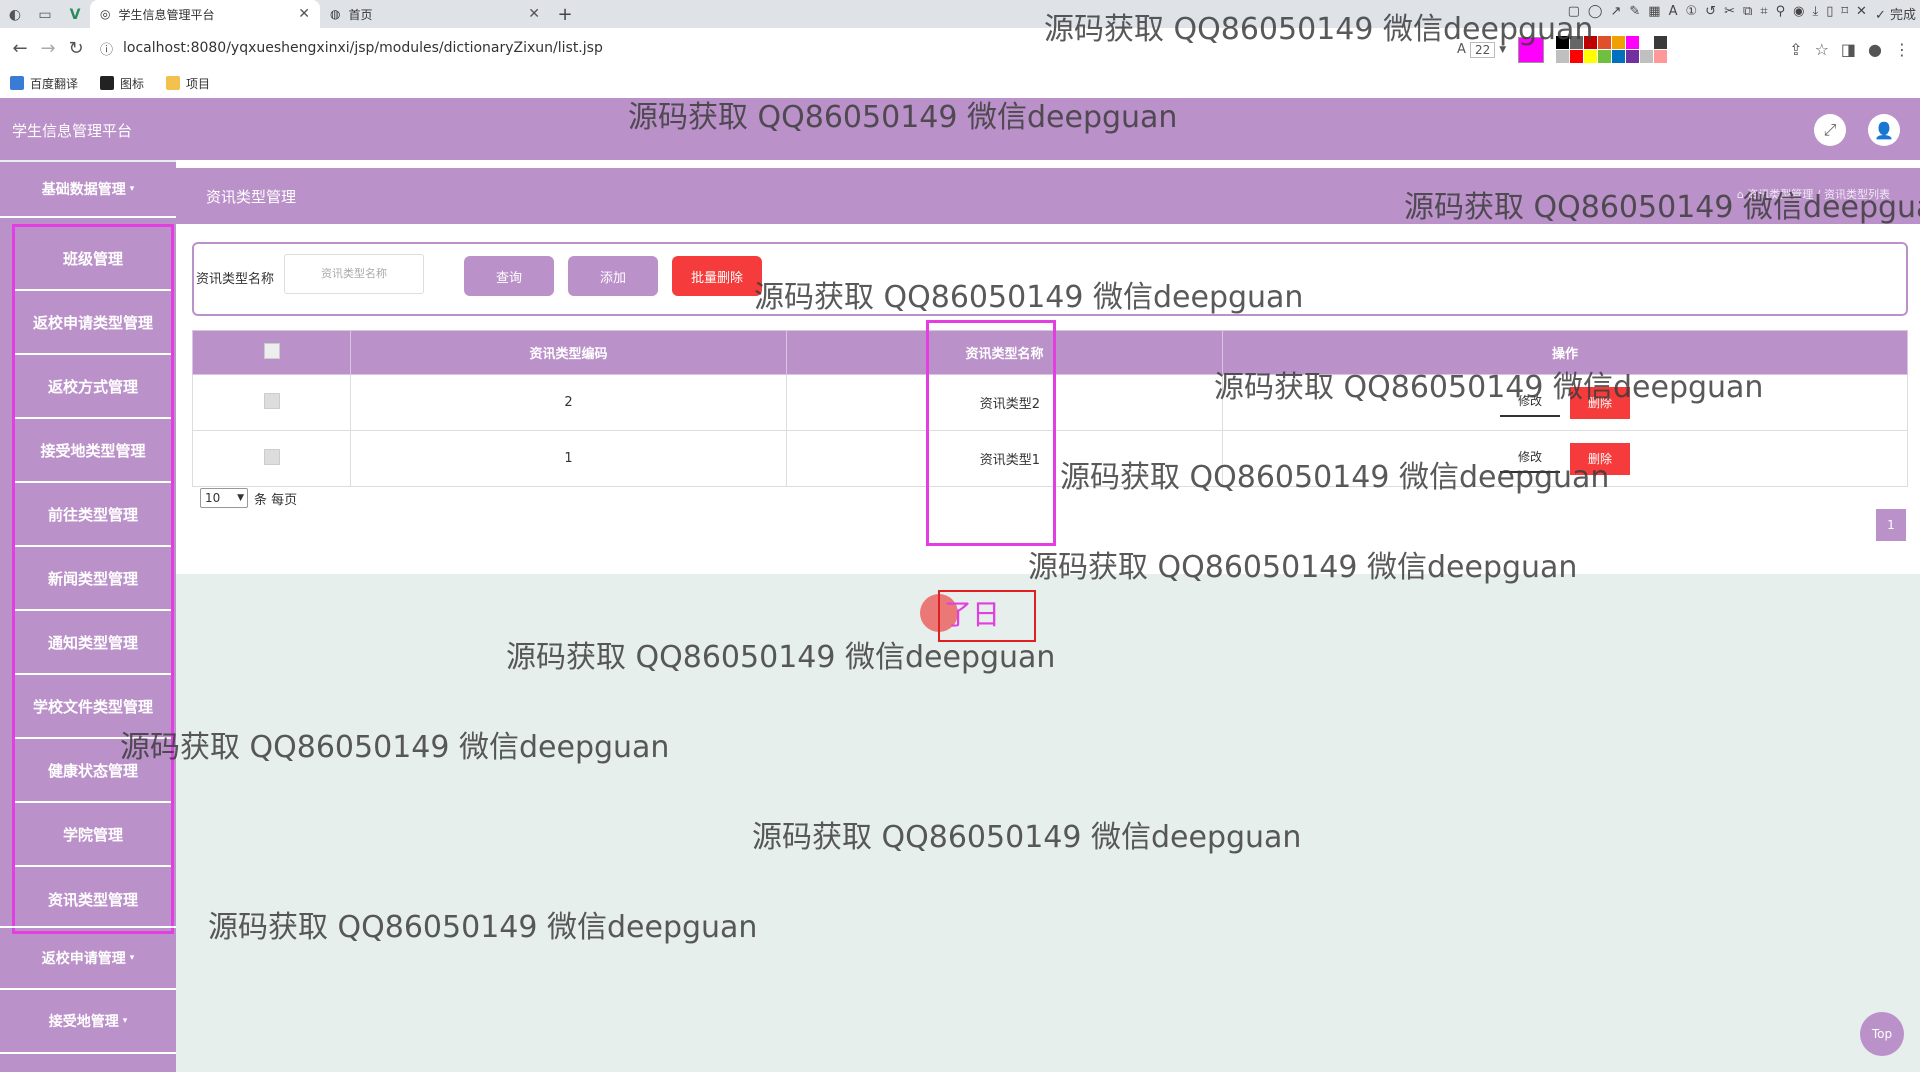 This screenshot has height=1072, width=1920. What do you see at coordinates (1795, 49) in the screenshot?
I see `share-icon: ⇪` at bounding box center [1795, 49].